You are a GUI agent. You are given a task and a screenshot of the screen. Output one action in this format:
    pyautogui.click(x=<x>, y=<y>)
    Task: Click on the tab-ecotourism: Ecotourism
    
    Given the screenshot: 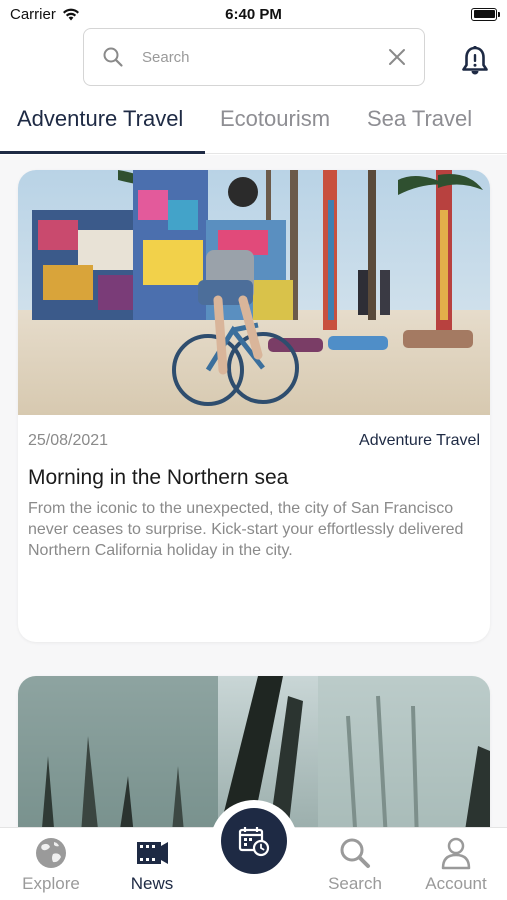 What is the action you would take?
    pyautogui.click(x=275, y=119)
    